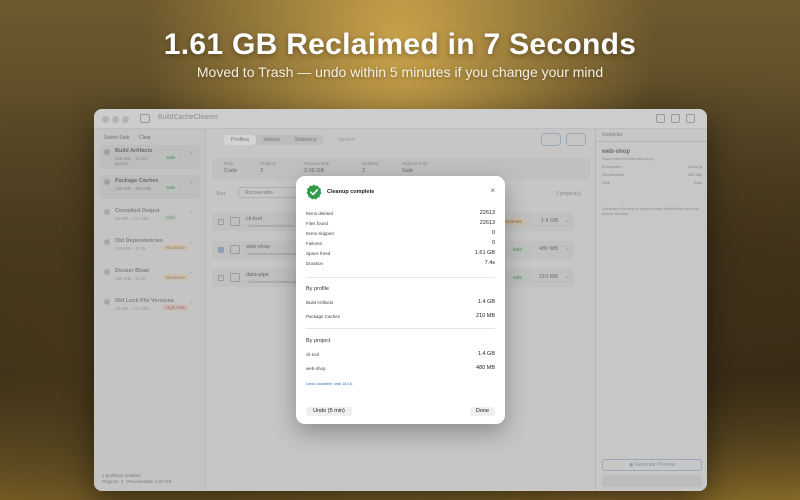 The height and width of the screenshot is (500, 800). What do you see at coordinates (137, 481) in the screenshot?
I see `sidebar-footer-summary: Projects: 3 · Recoverable: 2.09 GB` at bounding box center [137, 481].